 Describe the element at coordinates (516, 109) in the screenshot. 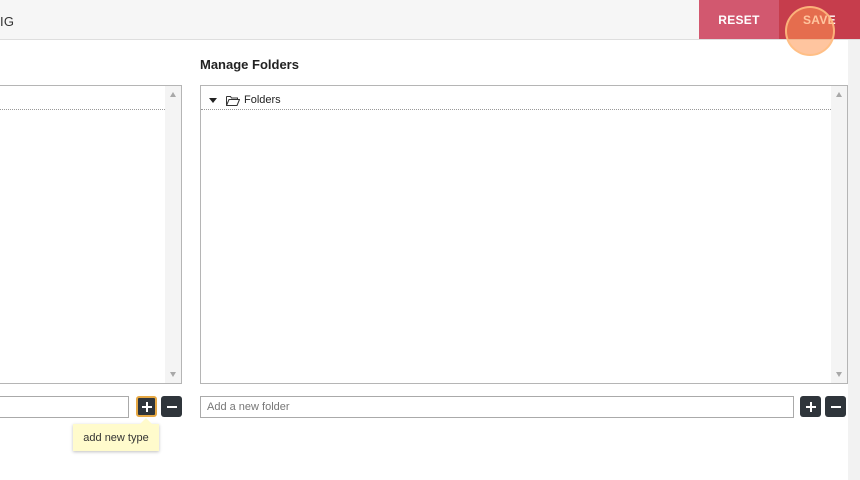

I see `tree-header-divider` at that location.